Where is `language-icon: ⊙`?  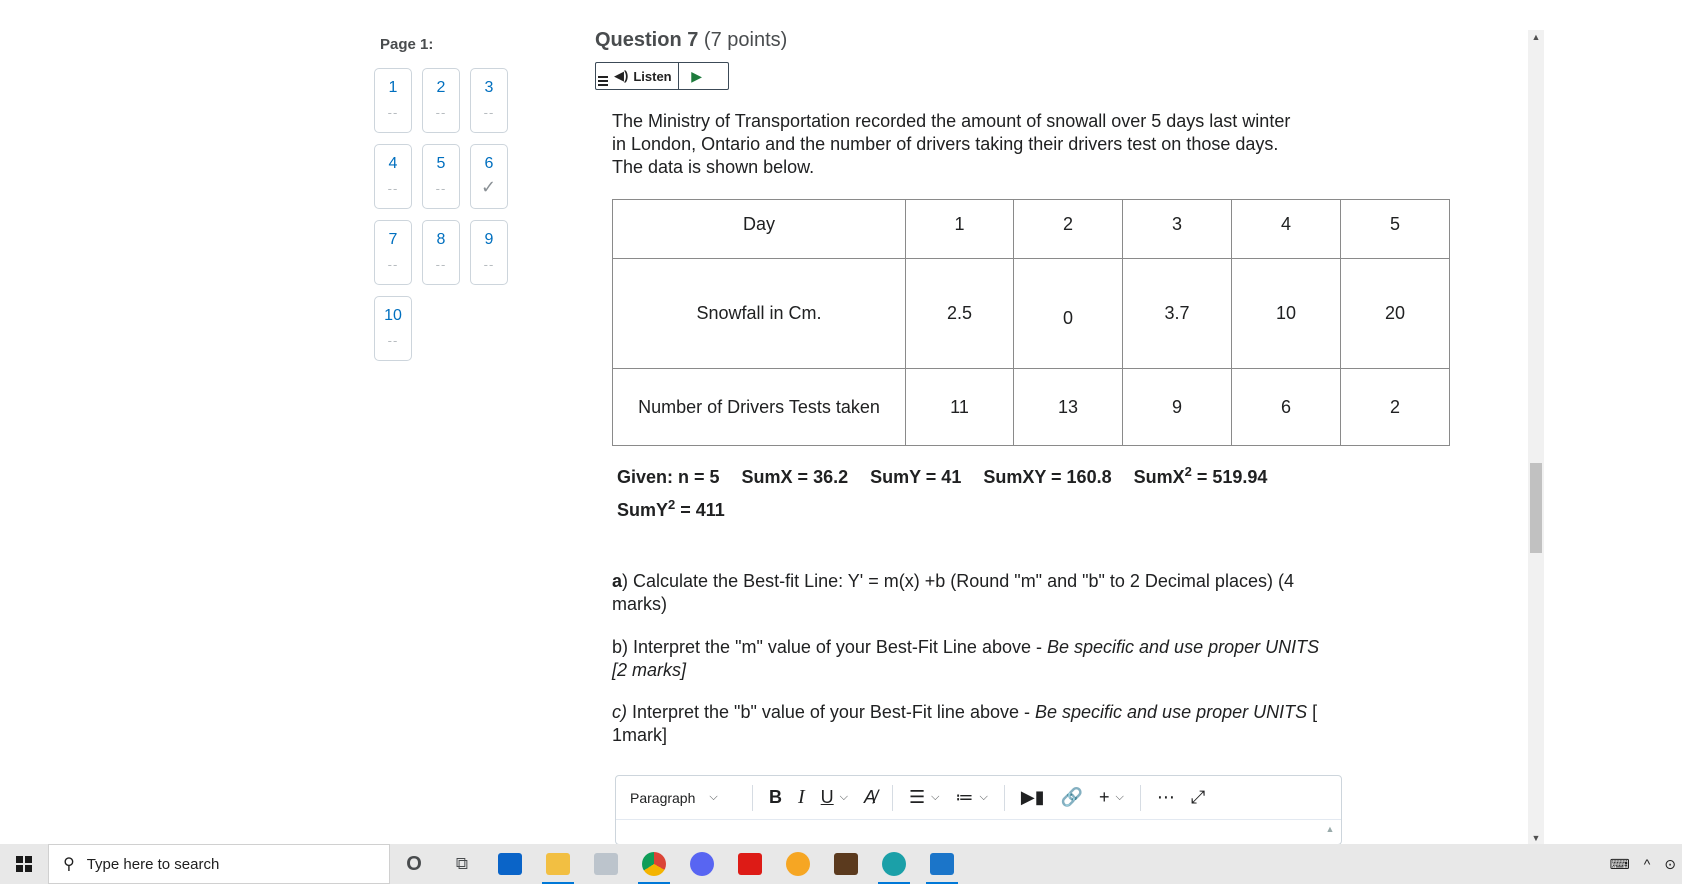
language-icon: ⊙ is located at coordinates (1670, 864).